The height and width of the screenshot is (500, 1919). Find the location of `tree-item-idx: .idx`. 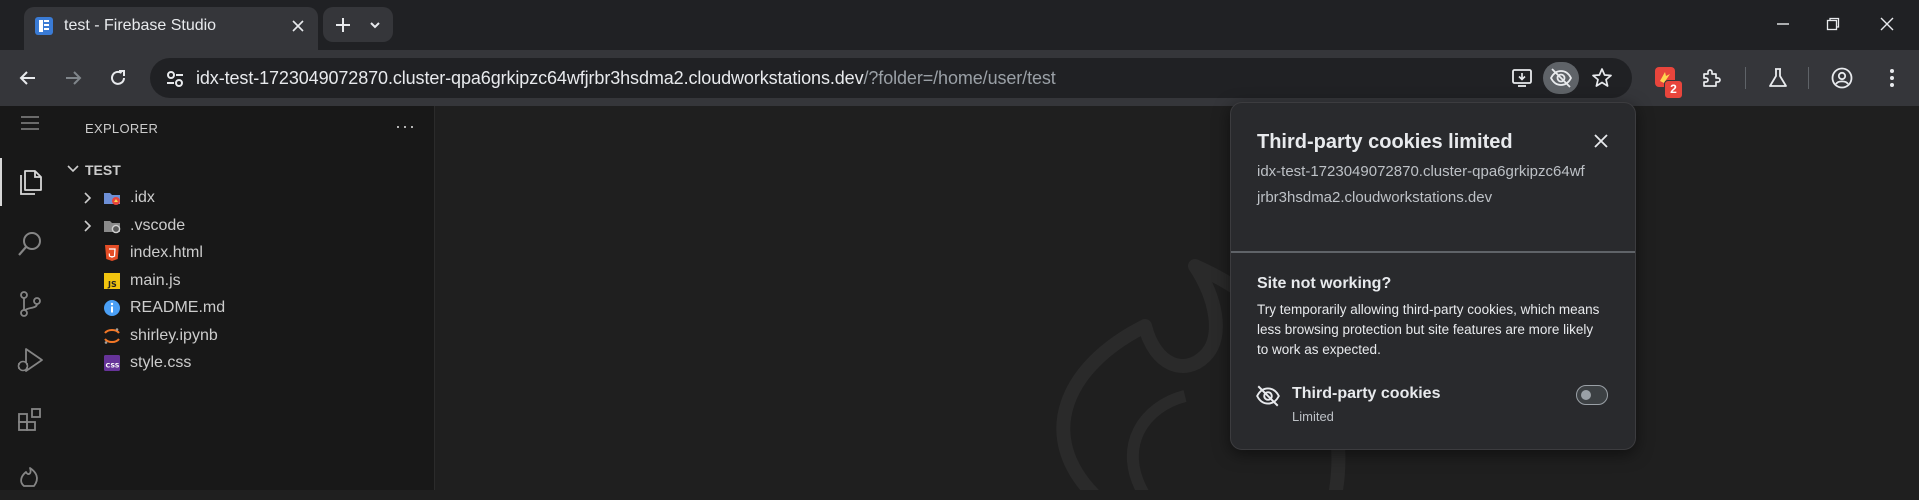

tree-item-idx: .idx is located at coordinates (247, 198).